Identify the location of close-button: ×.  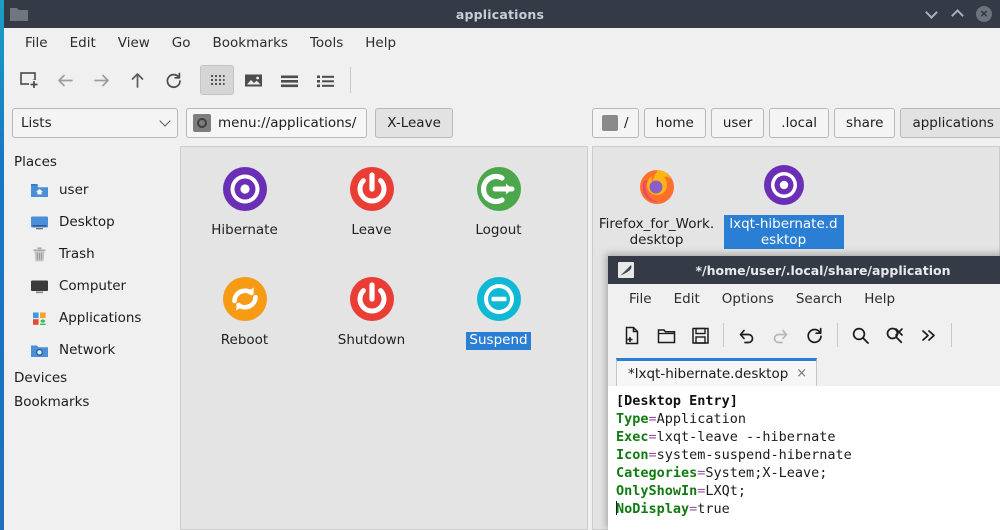
(984, 14).